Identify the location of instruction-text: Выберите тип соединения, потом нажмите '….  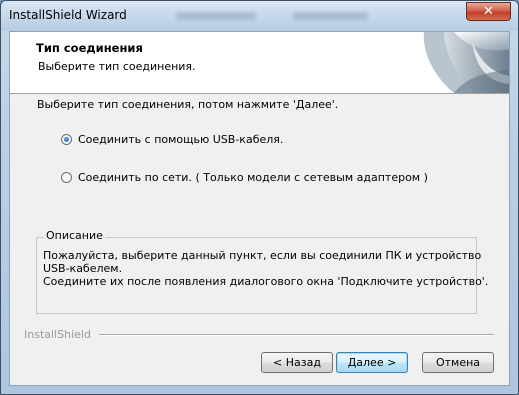
(188, 104).